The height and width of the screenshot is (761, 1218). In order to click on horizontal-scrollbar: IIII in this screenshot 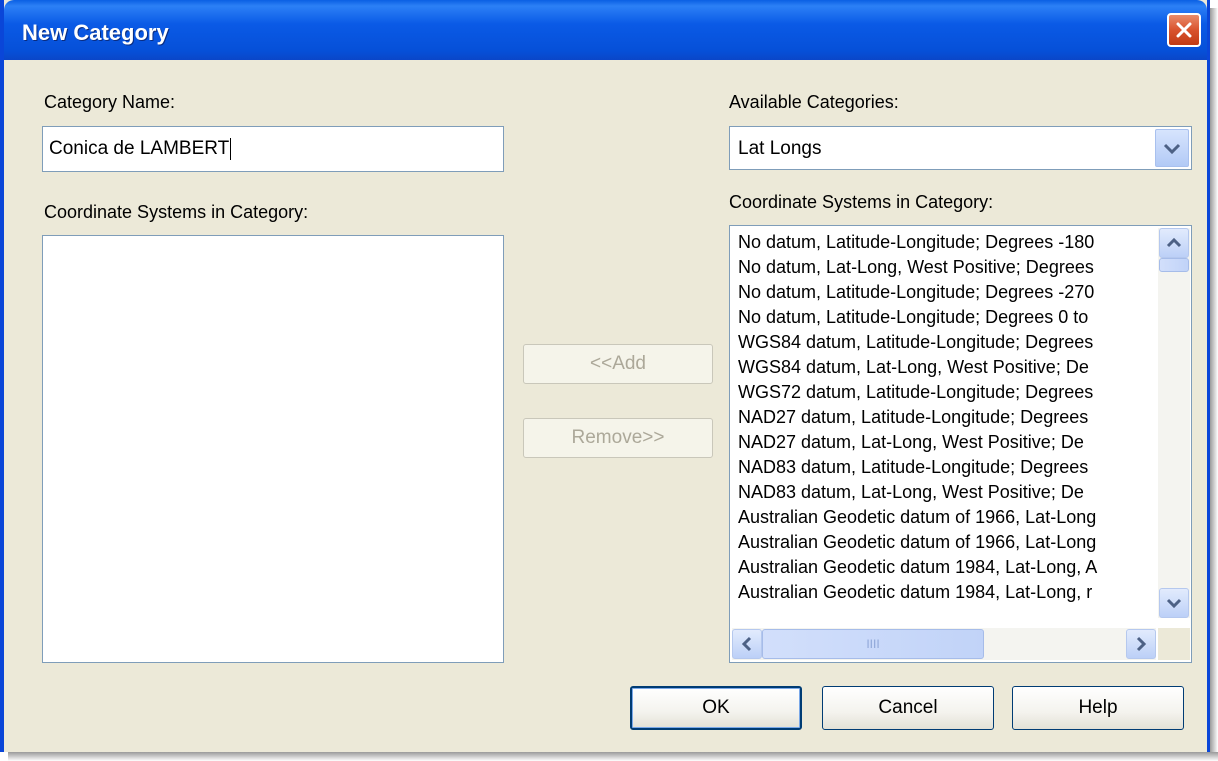, I will do `click(944, 644)`.